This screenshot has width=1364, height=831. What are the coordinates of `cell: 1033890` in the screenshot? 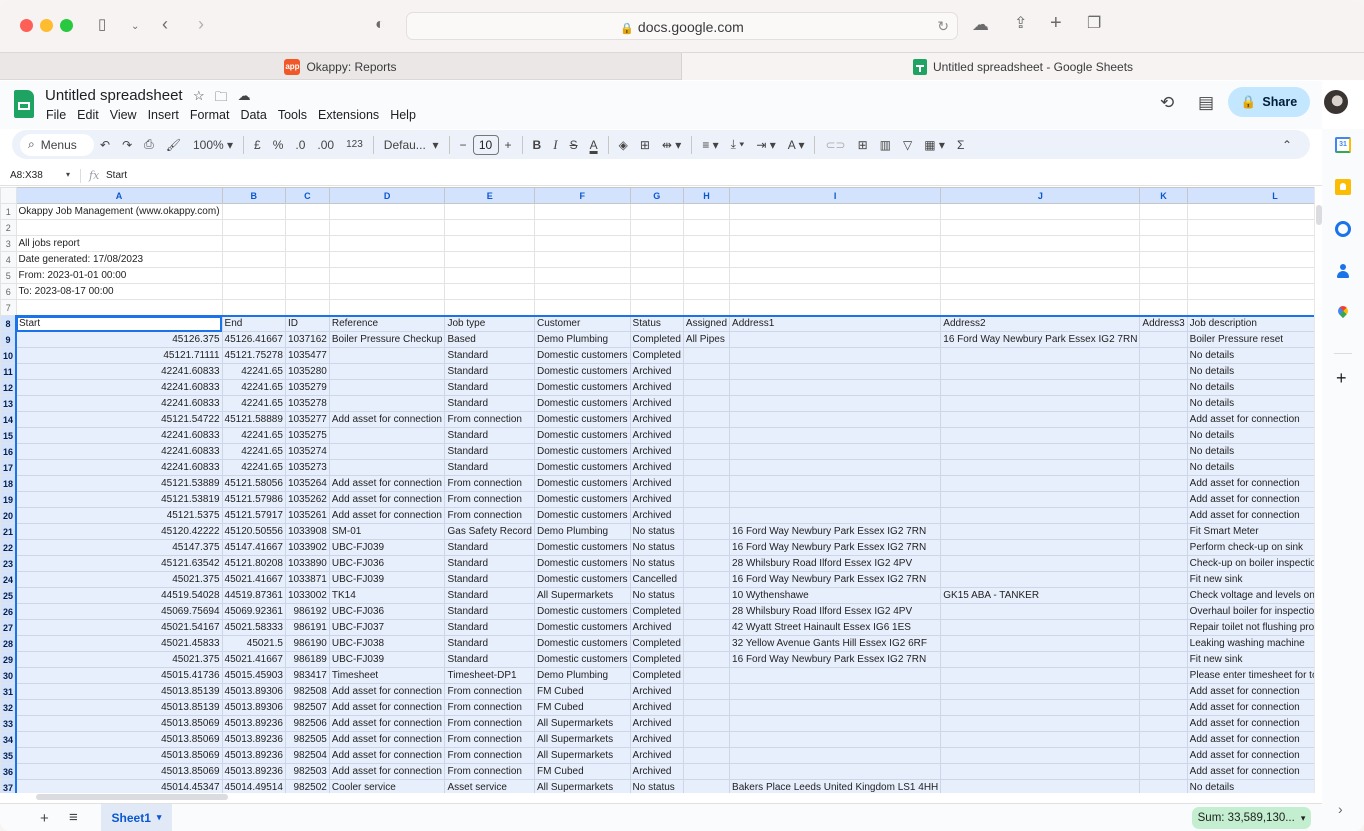 It's located at (307, 563).